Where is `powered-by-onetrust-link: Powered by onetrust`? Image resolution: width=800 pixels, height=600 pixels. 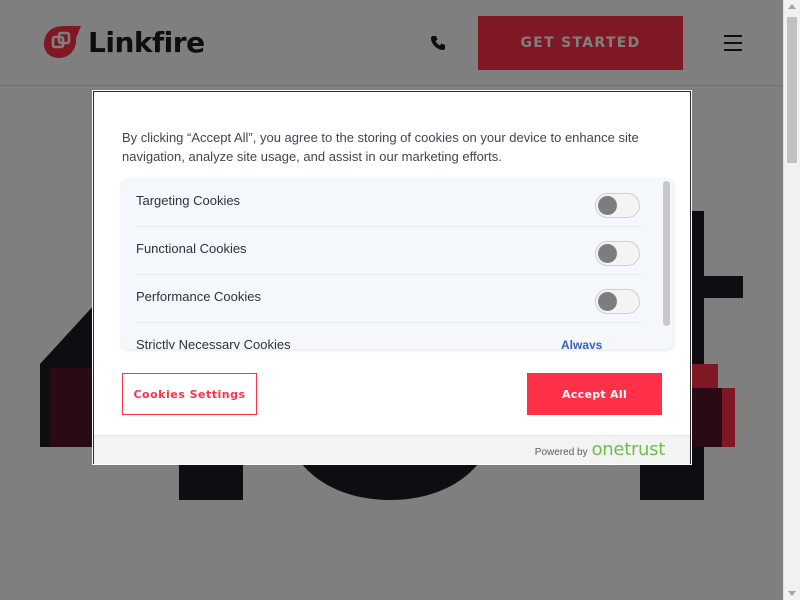 powered-by-onetrust-link: Powered by onetrust is located at coordinates (600, 449).